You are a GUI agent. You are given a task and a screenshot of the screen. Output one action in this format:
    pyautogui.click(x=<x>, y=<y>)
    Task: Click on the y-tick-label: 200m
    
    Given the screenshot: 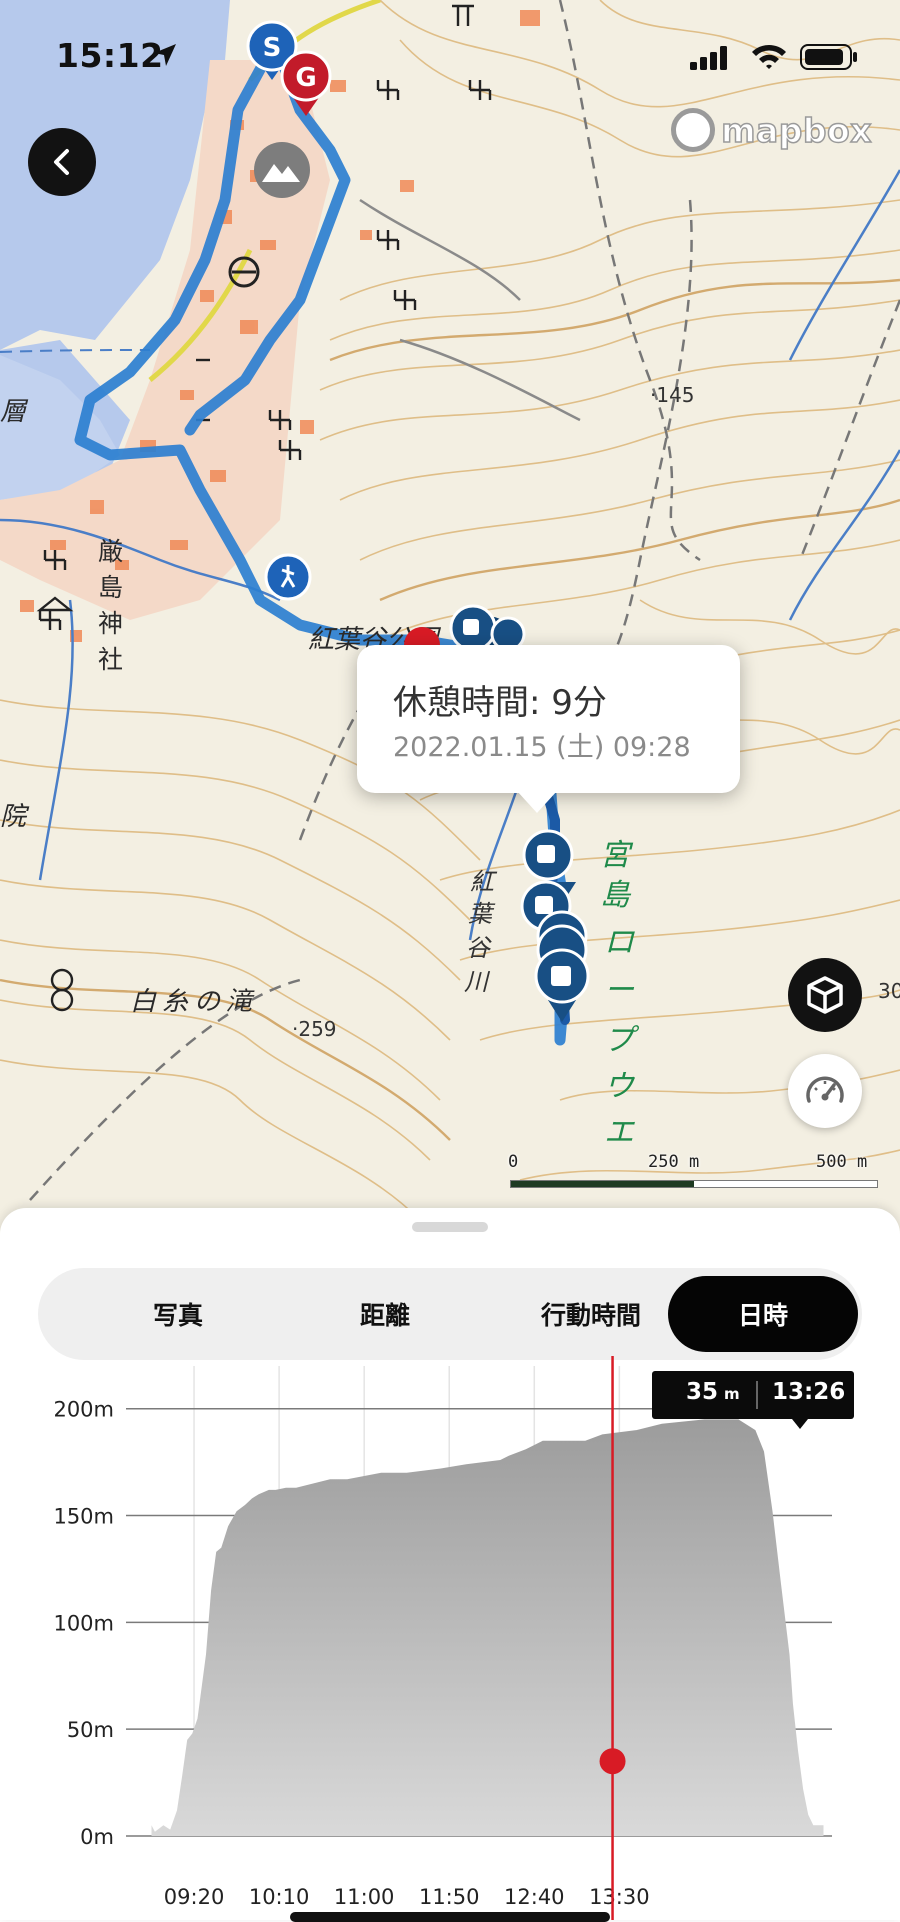 What is the action you would take?
    pyautogui.click(x=83, y=1410)
    